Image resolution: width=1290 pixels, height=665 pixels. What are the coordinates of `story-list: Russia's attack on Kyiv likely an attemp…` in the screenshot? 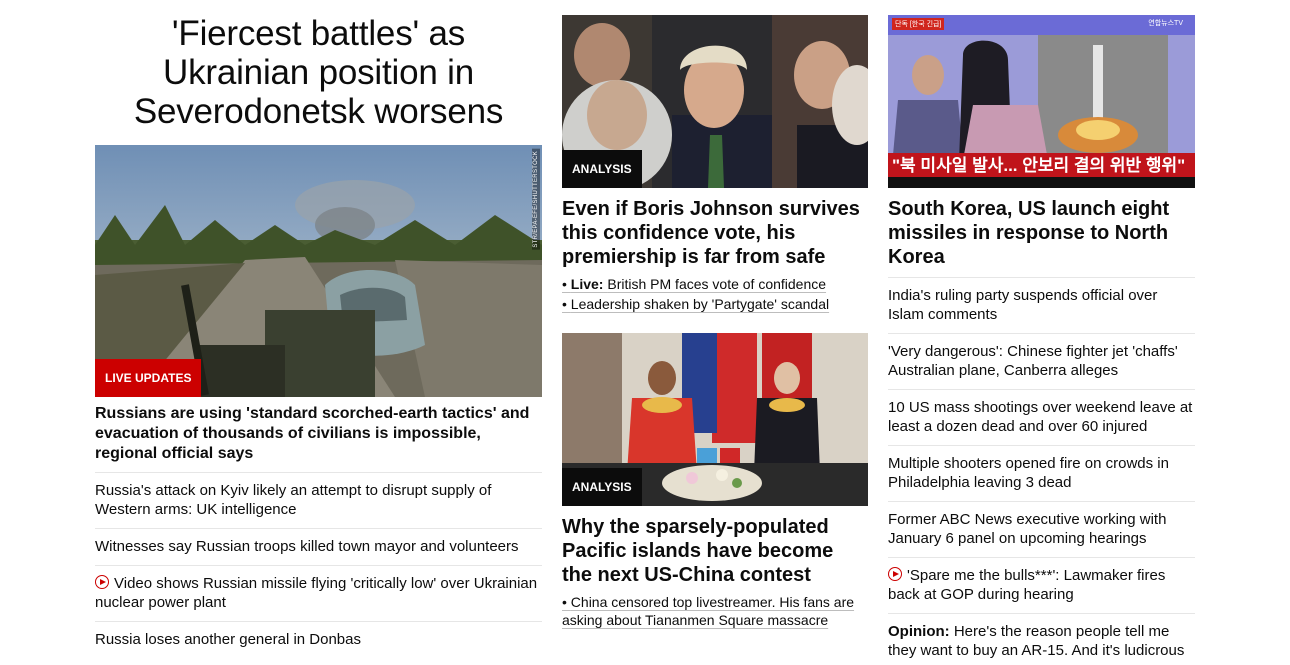 It's located at (318, 565).